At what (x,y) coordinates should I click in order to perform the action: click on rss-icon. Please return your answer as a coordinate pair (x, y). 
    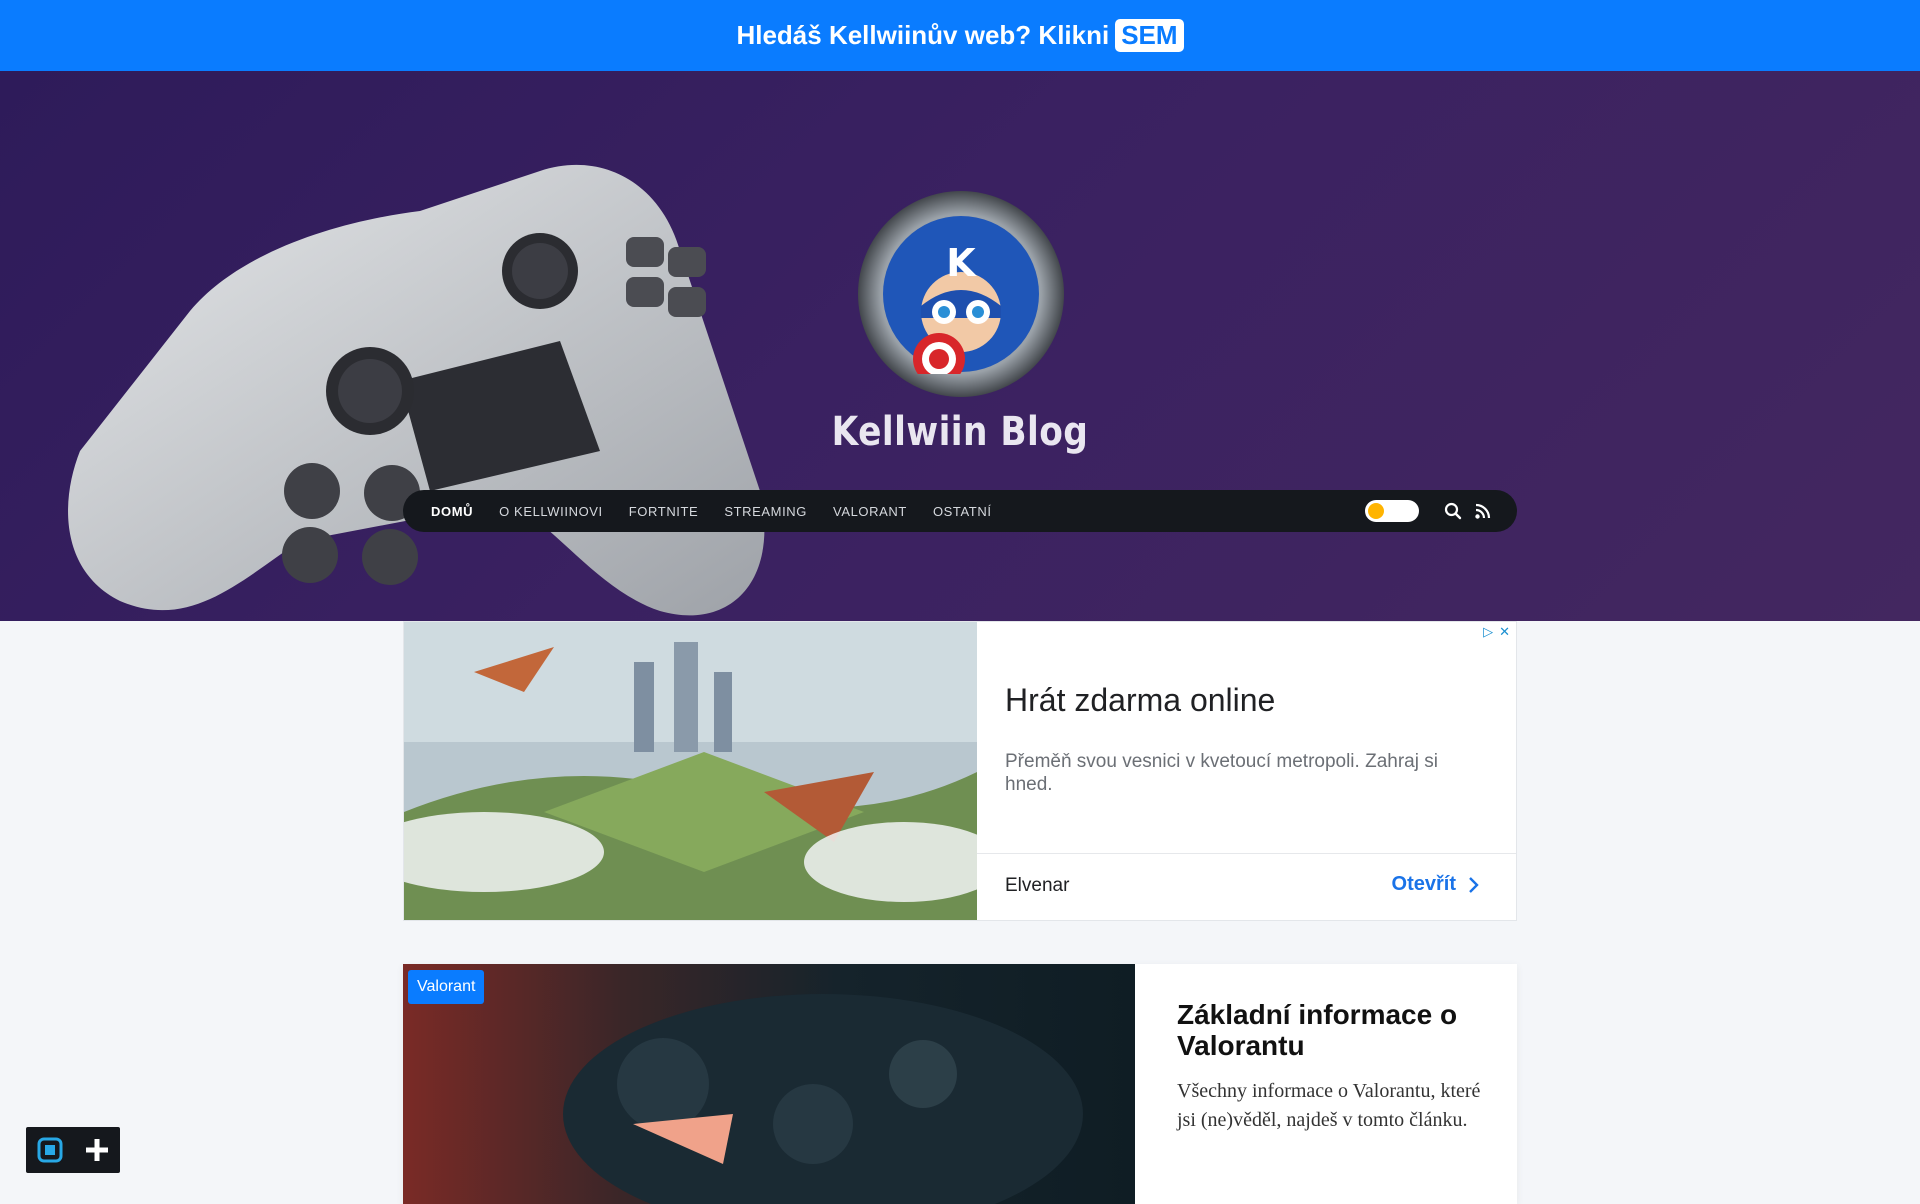
    Looking at the image, I should click on (1483, 511).